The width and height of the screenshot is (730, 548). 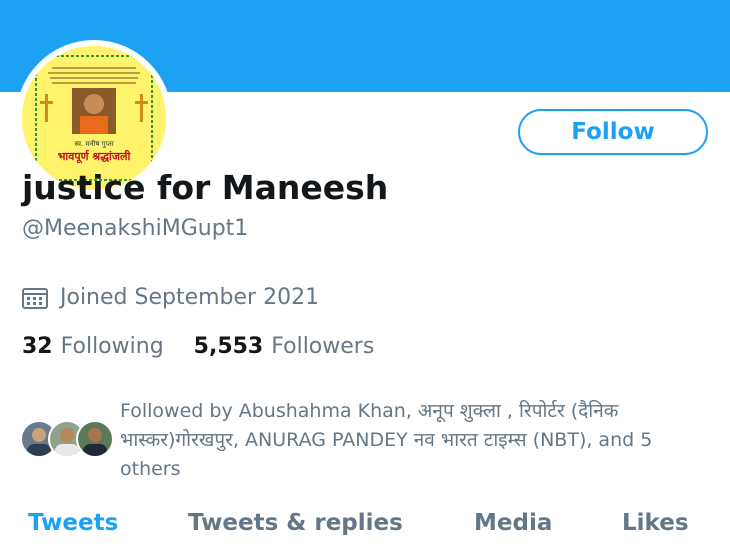 What do you see at coordinates (228, 346) in the screenshot?
I see `followers-count: 5,553` at bounding box center [228, 346].